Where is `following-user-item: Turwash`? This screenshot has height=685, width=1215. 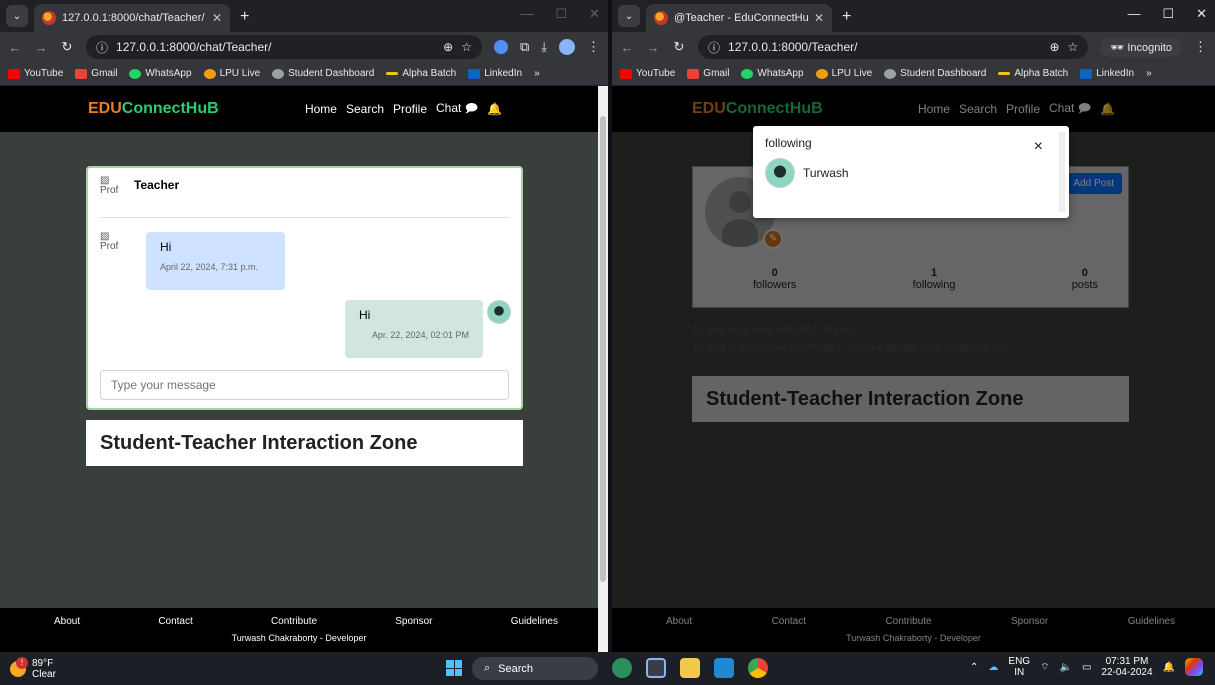
following-user-item: Turwash is located at coordinates (911, 173).